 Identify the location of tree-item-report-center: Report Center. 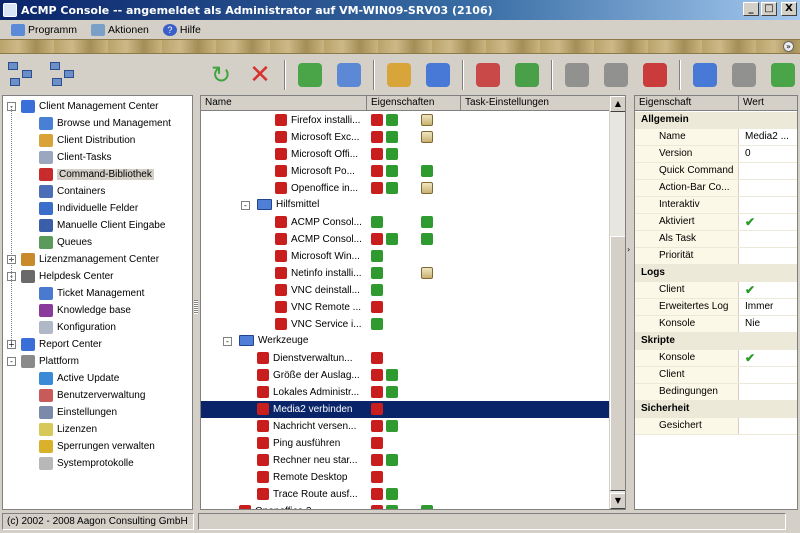
(61, 344).